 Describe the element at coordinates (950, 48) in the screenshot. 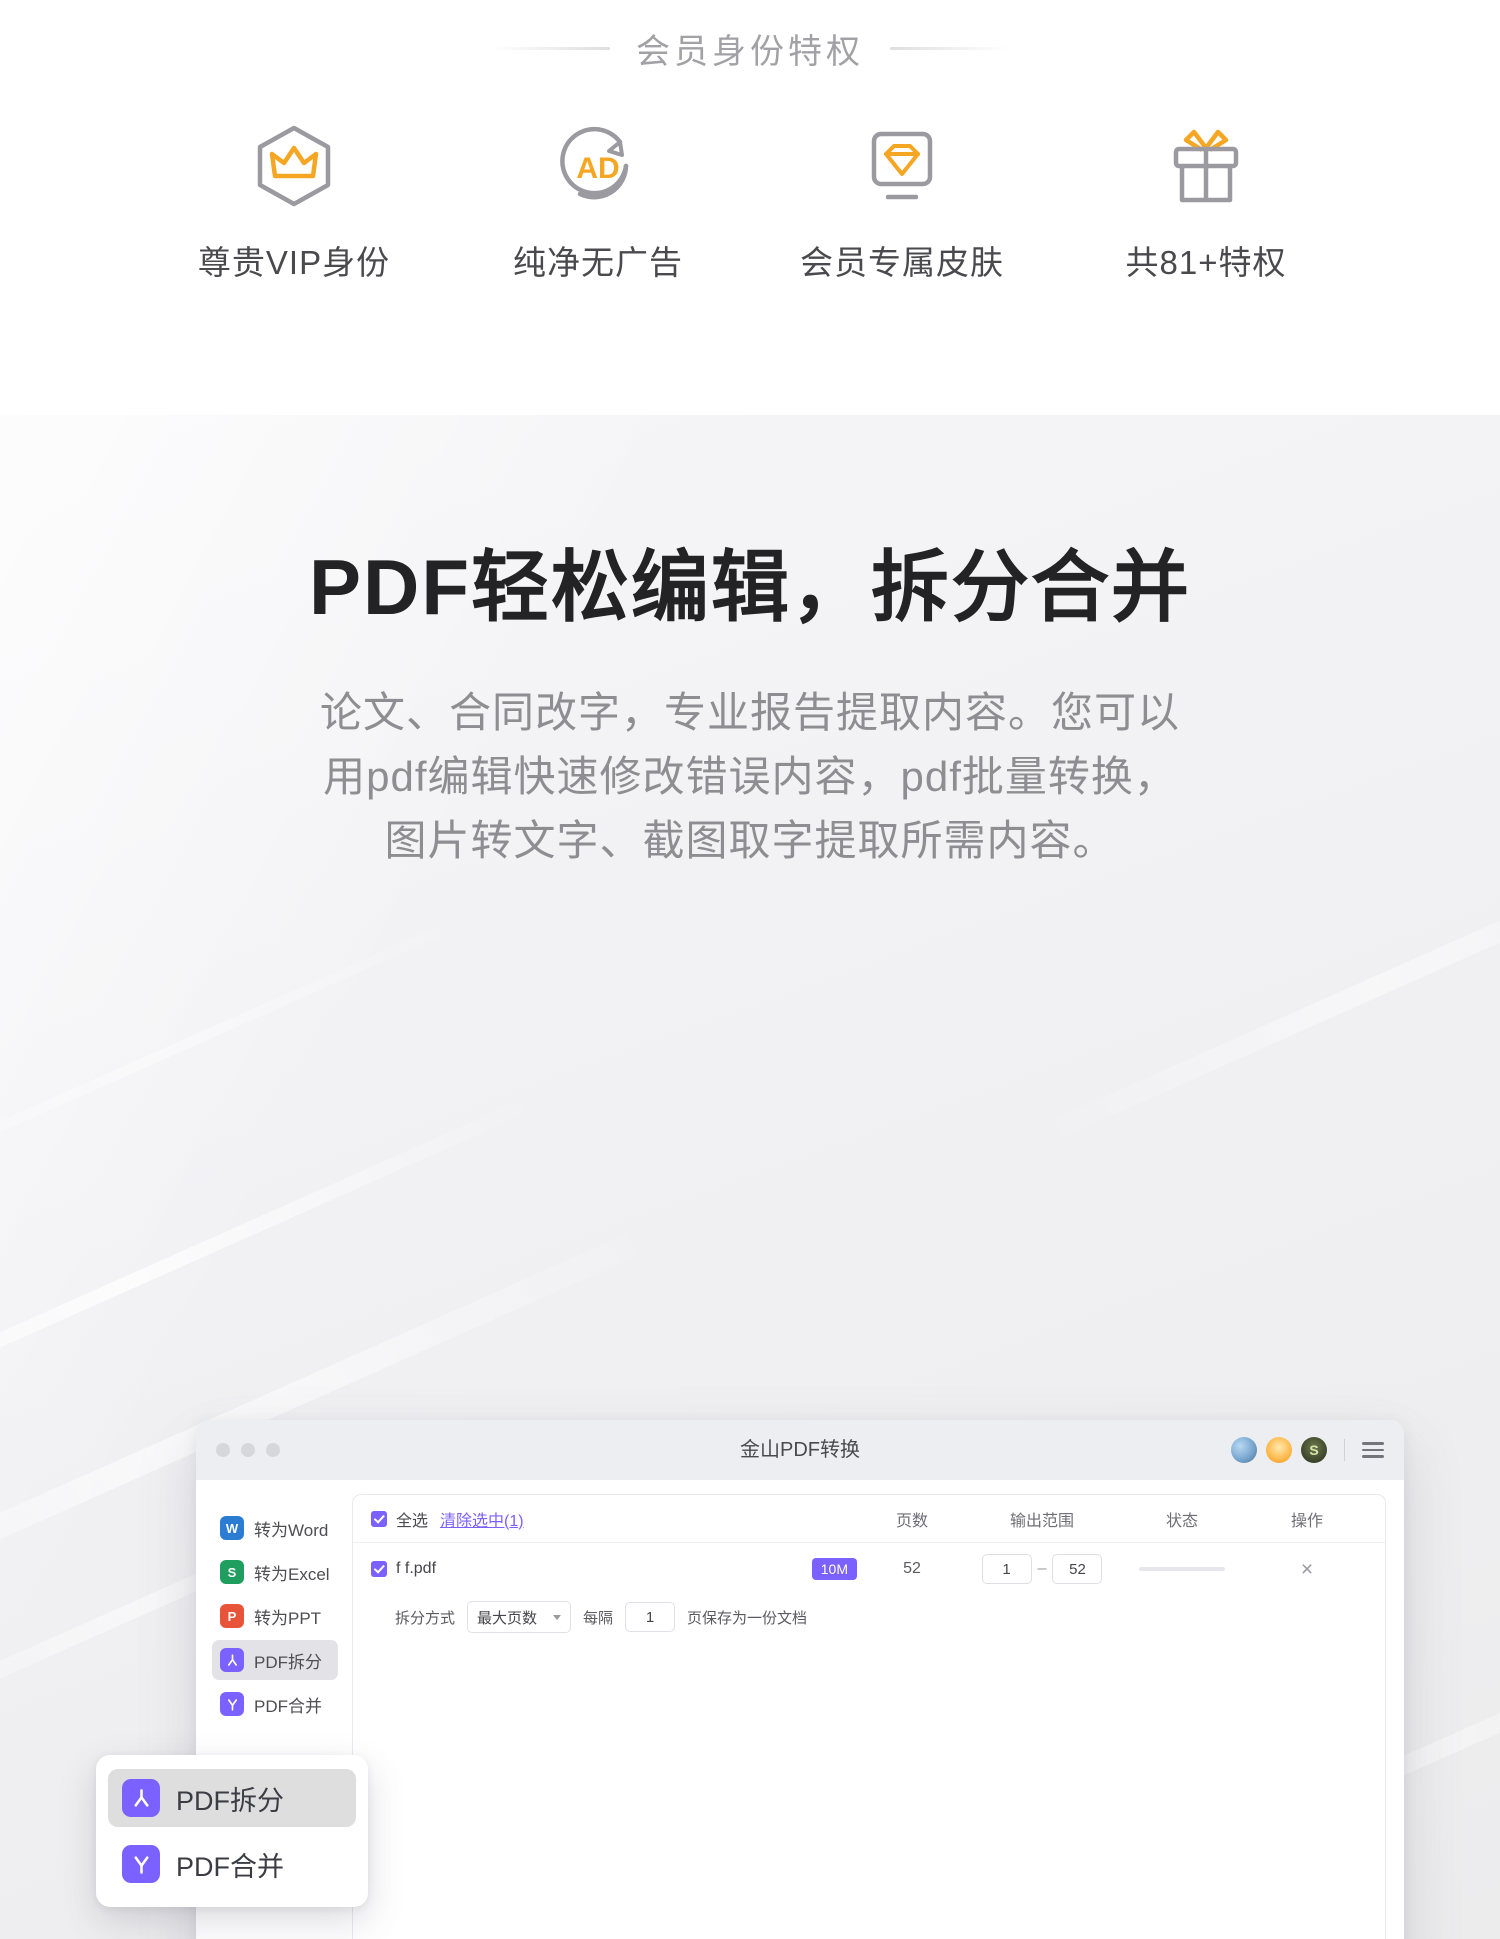

I see `divider-right` at that location.